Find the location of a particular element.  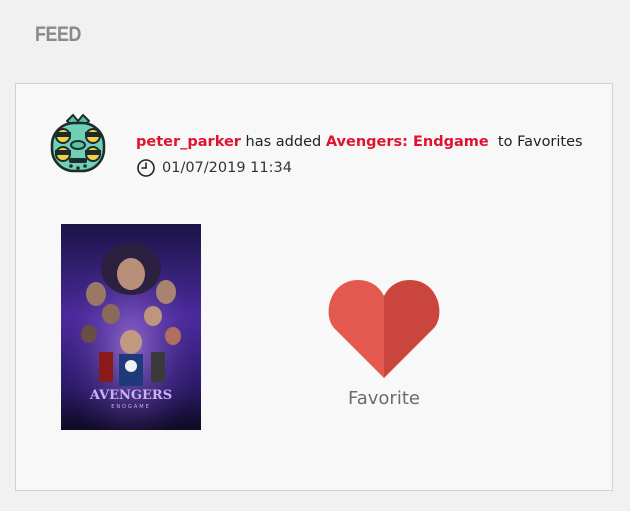

user-link: peter_parker is located at coordinates (188, 142).